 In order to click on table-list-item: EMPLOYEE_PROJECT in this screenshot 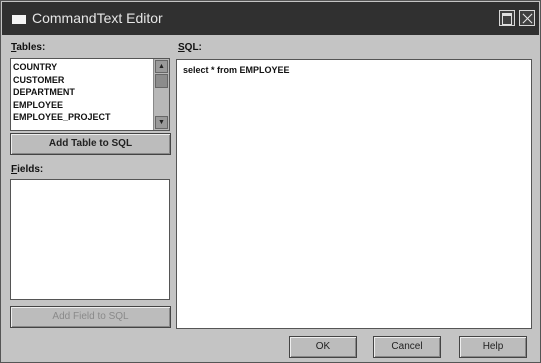, I will do `click(91, 117)`.